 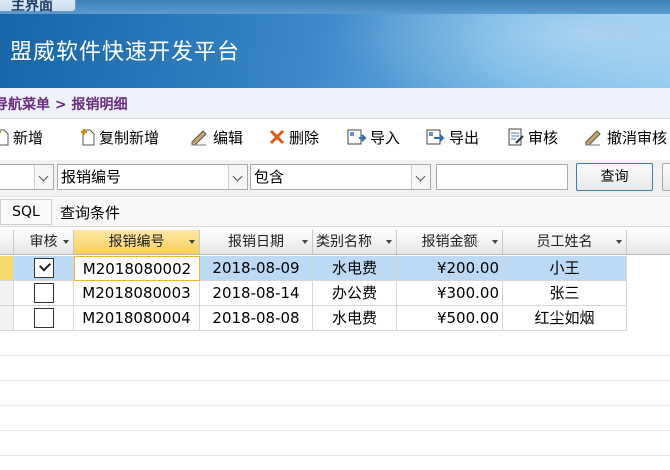 What do you see at coordinates (228, 137) in the screenshot?
I see `edit-button-label: 编辑` at bounding box center [228, 137].